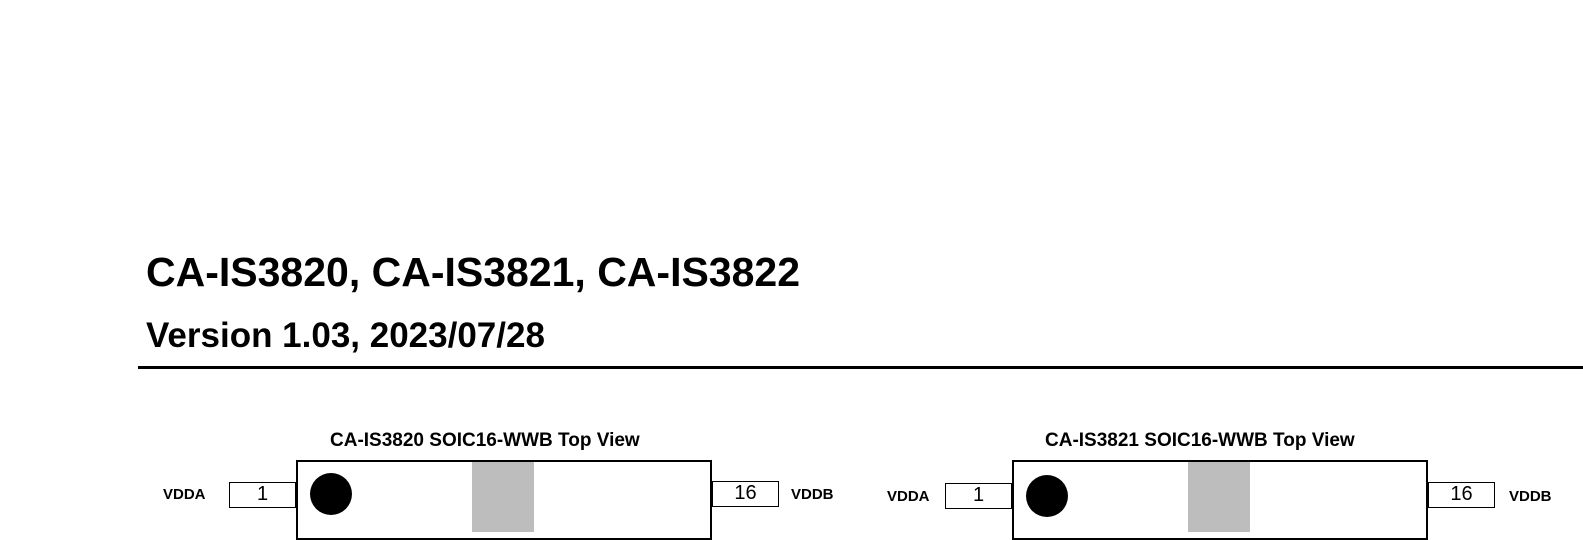 This screenshot has width=1583, height=540. What do you see at coordinates (1530, 496) in the screenshot?
I see `right-pin-name: VDDB` at bounding box center [1530, 496].